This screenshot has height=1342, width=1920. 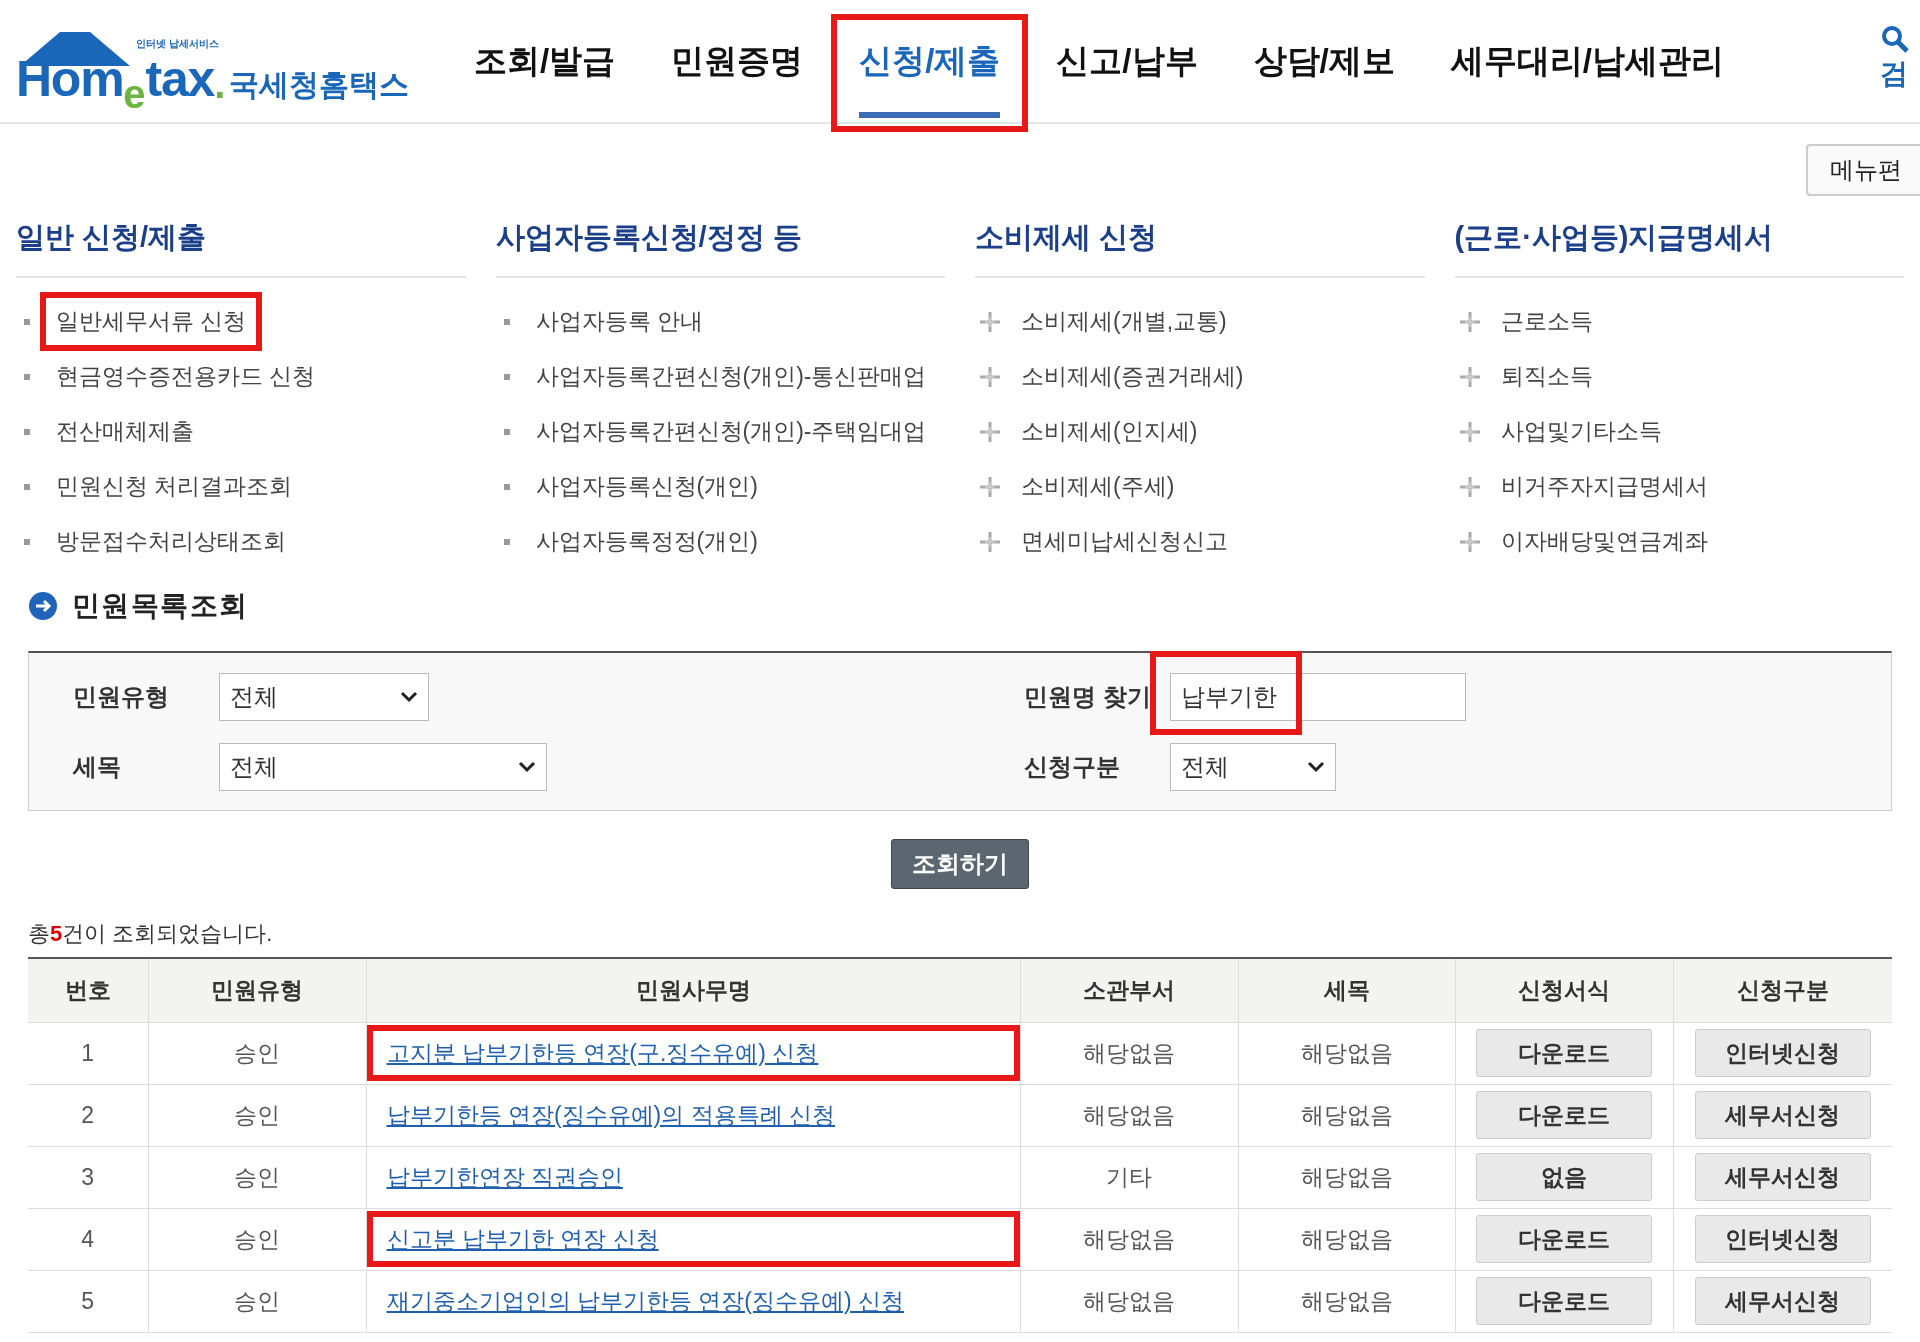 What do you see at coordinates (1546, 376) in the screenshot?
I see `menu-link: 퇴직소득` at bounding box center [1546, 376].